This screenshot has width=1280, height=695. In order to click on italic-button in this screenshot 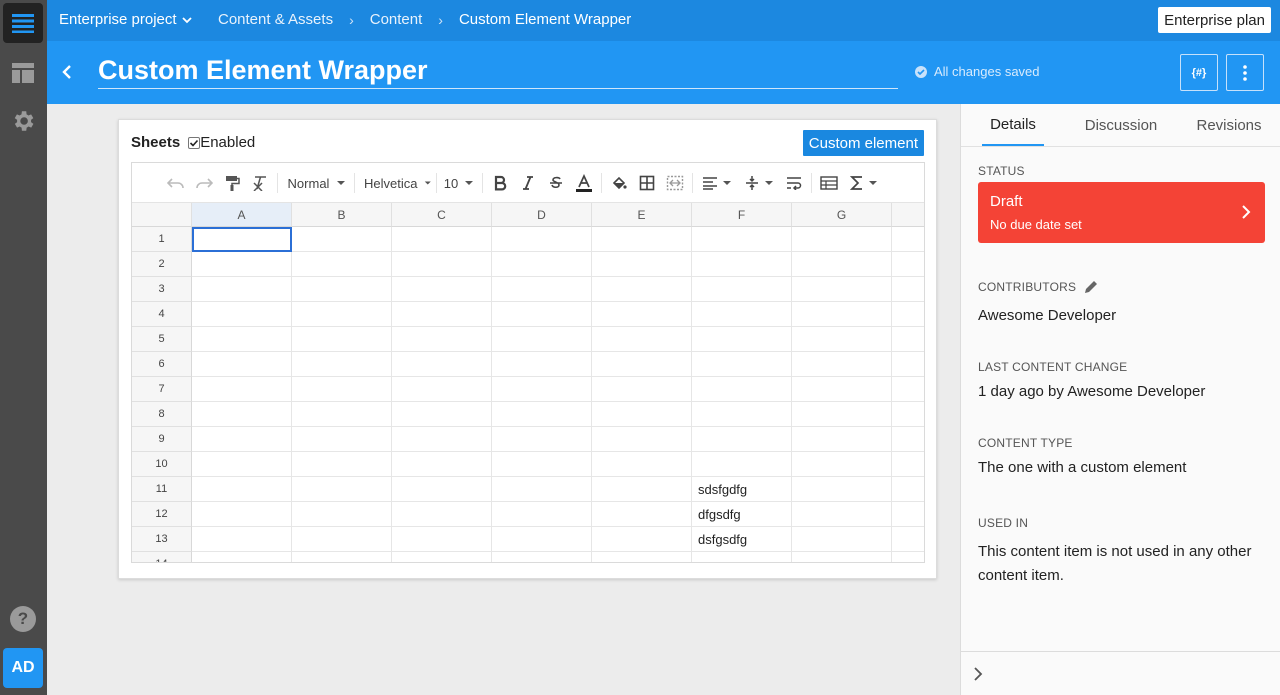, I will do `click(528, 183)`.